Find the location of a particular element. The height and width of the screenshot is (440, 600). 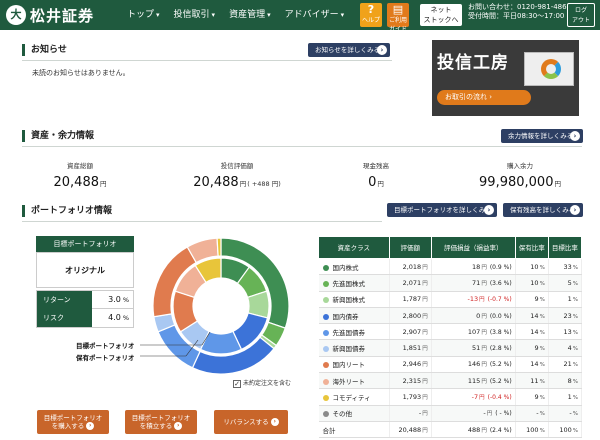

netstock-button: ネット ストックへ is located at coordinates (441, 15).